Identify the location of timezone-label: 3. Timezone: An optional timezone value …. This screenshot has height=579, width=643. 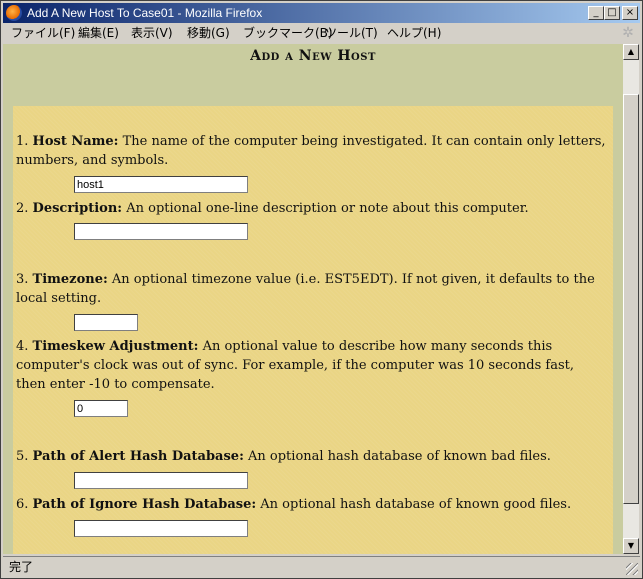
(311, 289).